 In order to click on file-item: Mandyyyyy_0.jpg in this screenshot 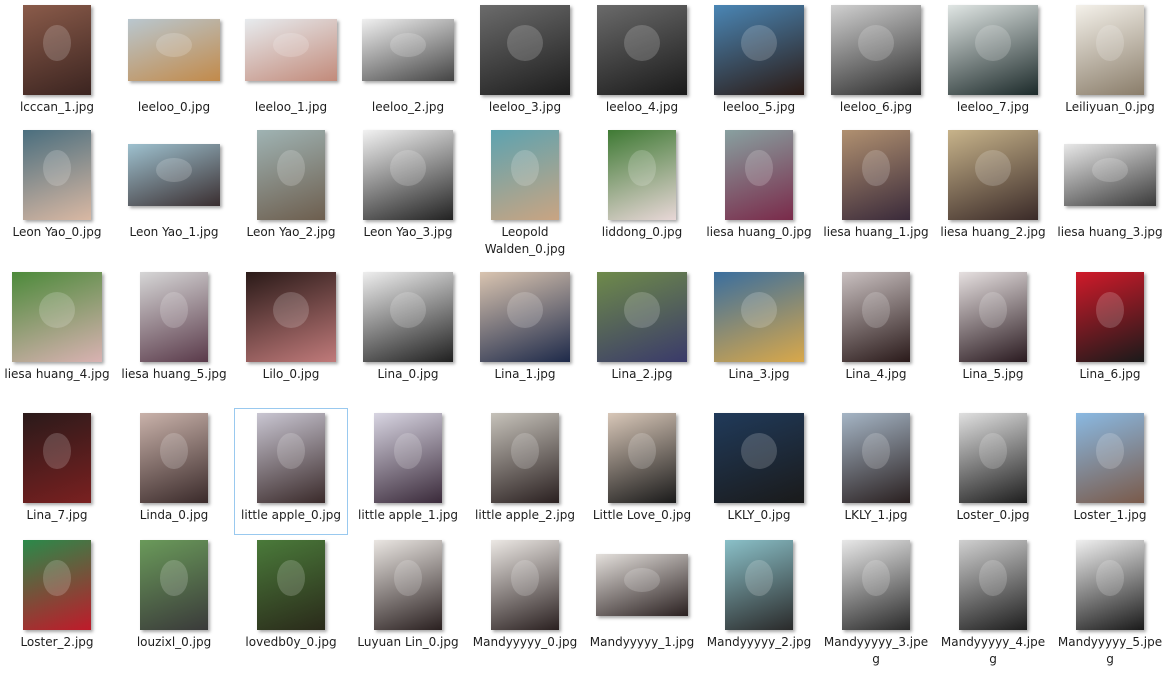, I will do `click(525, 605)`.